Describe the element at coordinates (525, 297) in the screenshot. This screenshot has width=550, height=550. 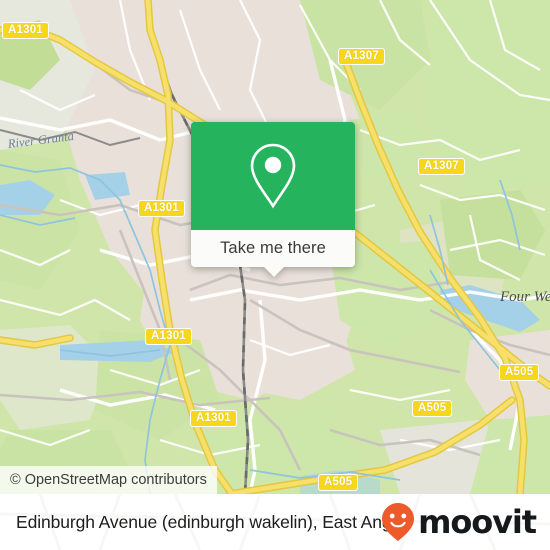
I see `place-label-four-wentways: Four Wentways` at that location.